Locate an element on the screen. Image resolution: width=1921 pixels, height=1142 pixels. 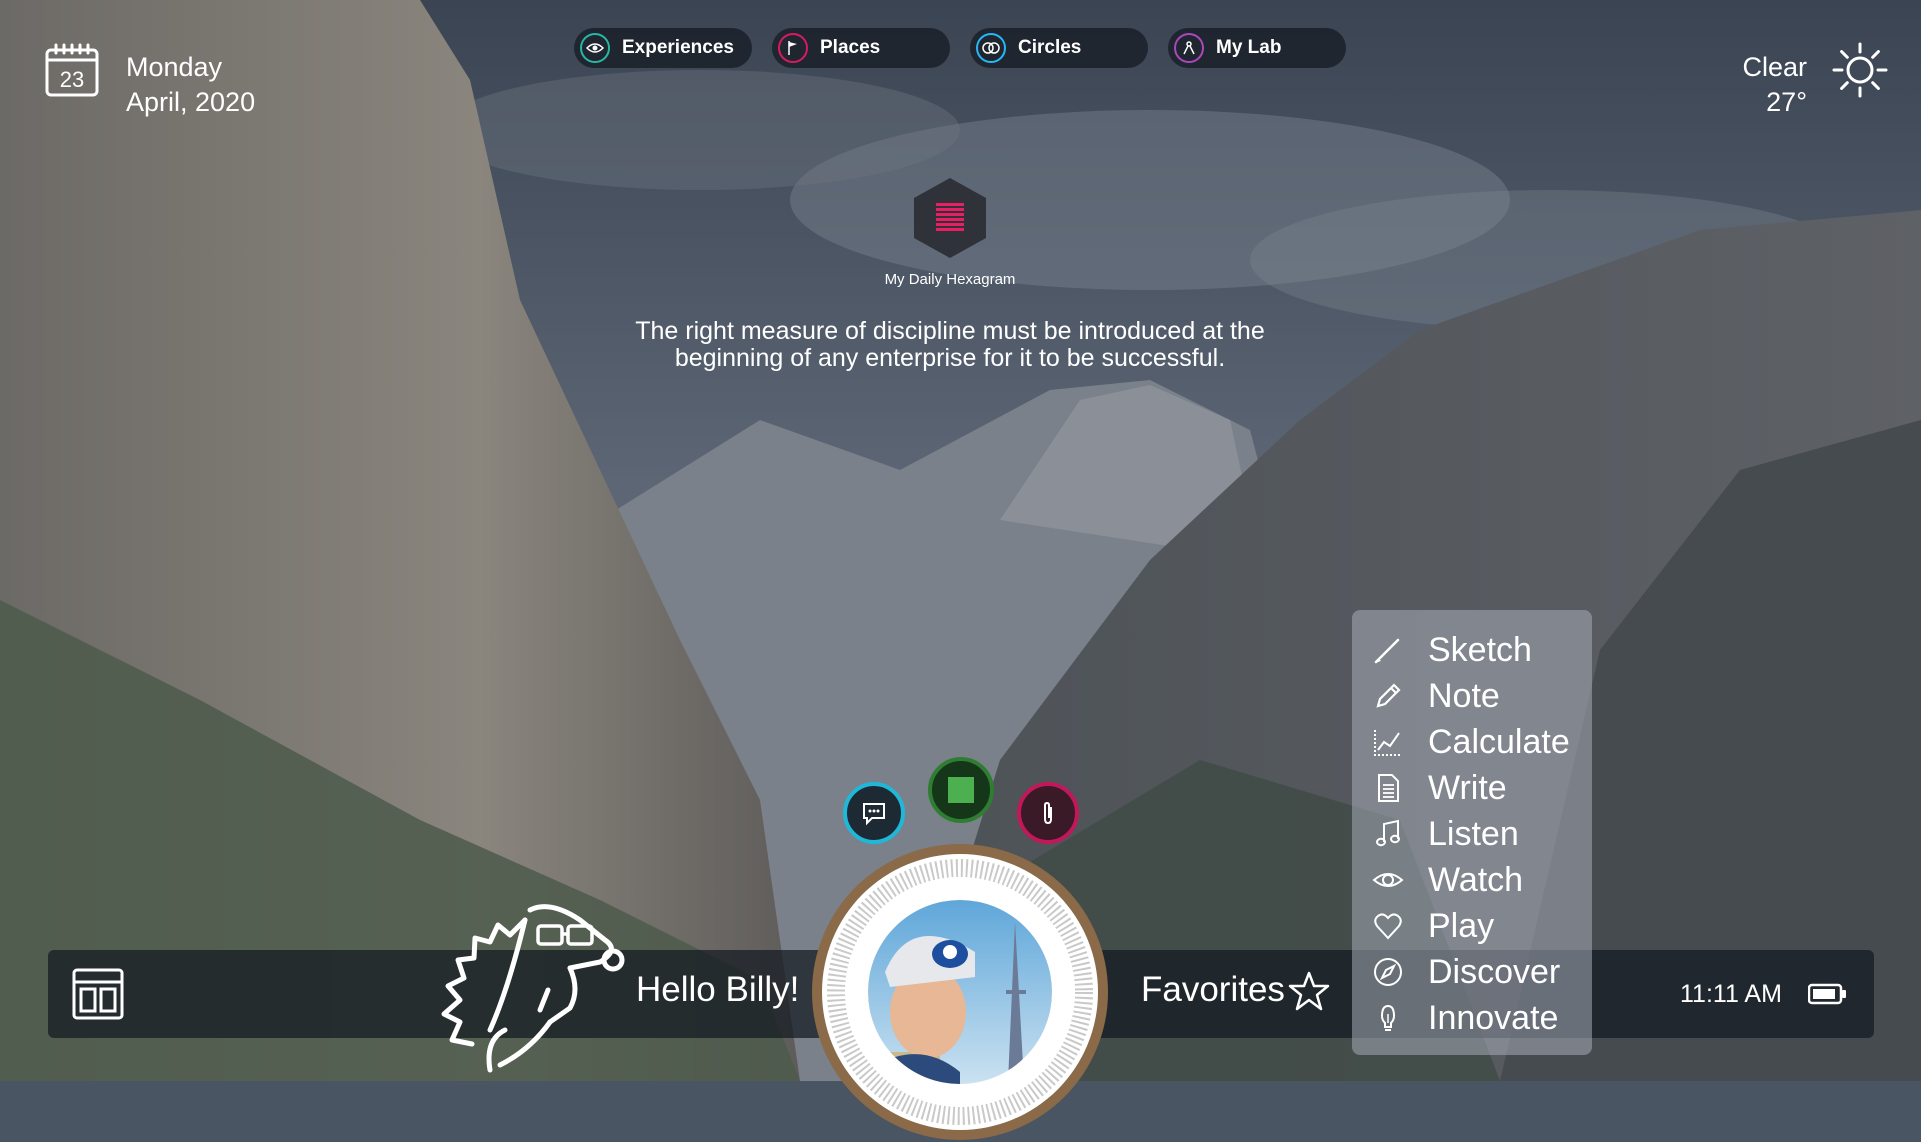
star-icon is located at coordinates (1309, 991).